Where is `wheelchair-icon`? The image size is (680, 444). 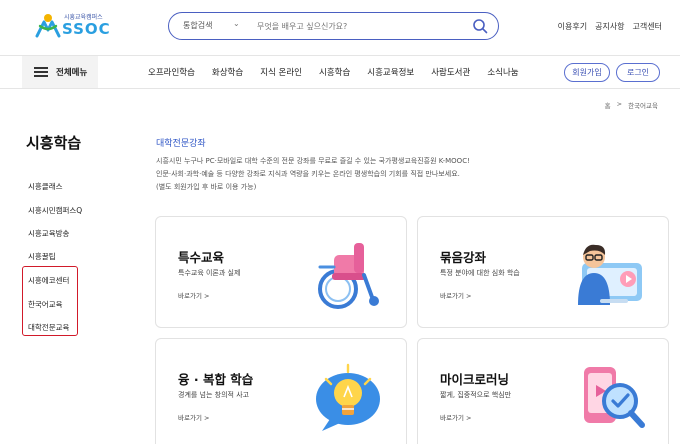
wheelchair-icon is located at coordinates (348, 276).